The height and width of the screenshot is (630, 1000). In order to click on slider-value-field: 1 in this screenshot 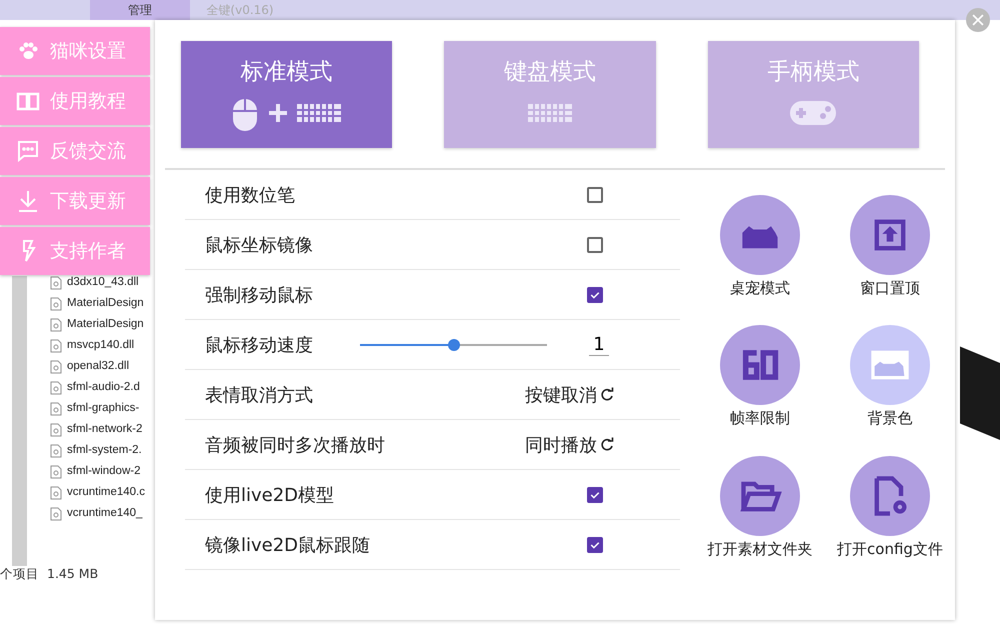, I will do `click(599, 345)`.